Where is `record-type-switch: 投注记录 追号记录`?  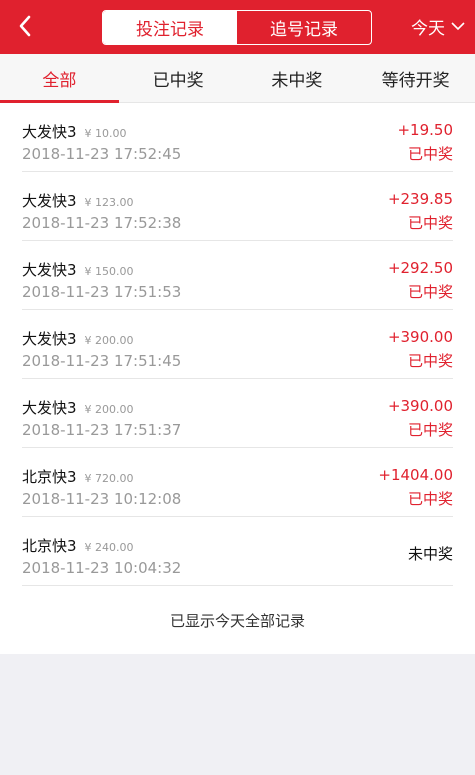
record-type-switch: 投注记录 追号记录 is located at coordinates (237, 27).